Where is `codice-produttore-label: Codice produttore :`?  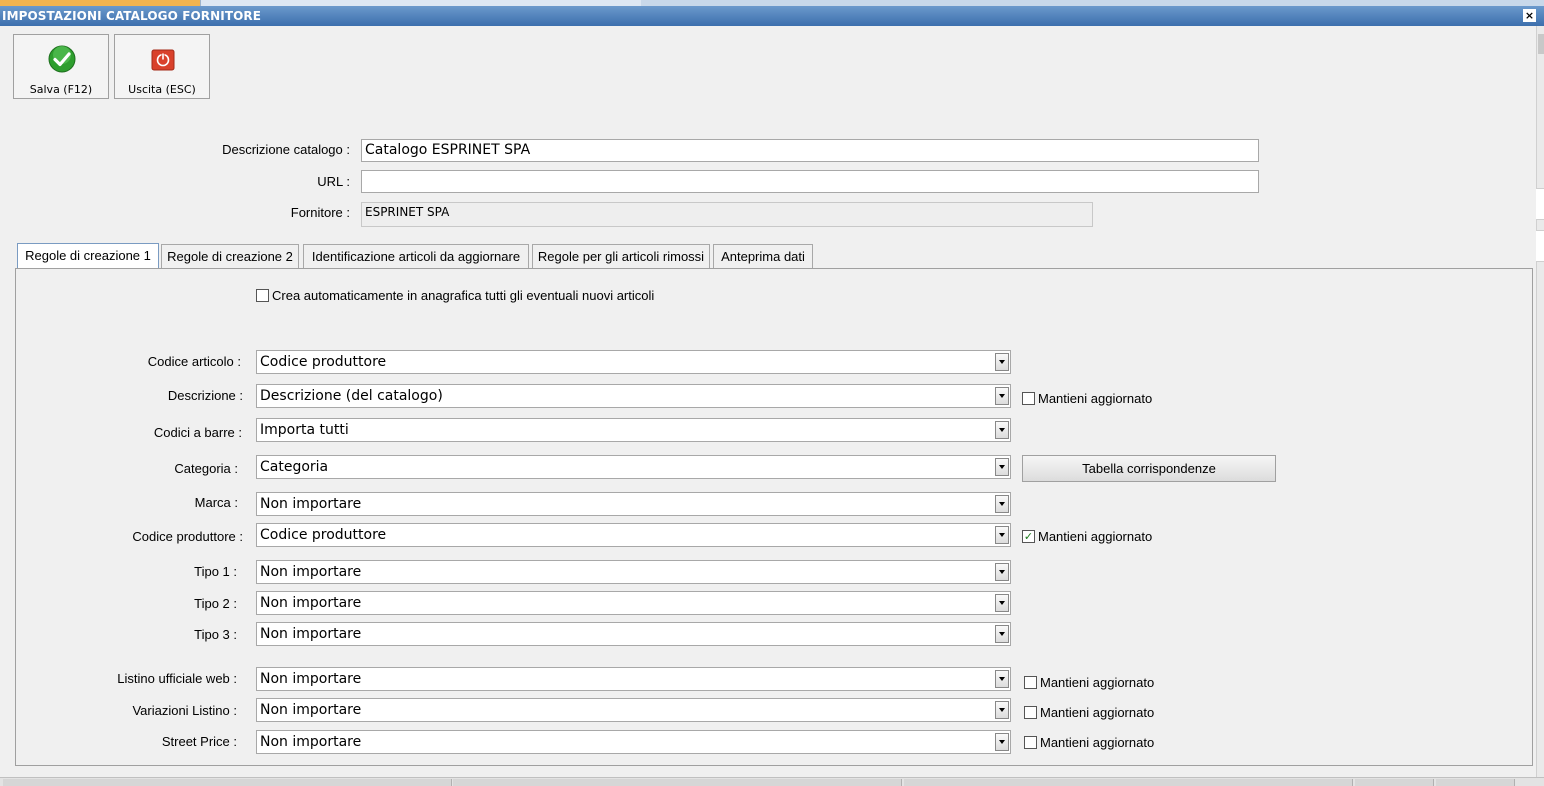 codice-produttore-label: Codice produttore : is located at coordinates (187, 536).